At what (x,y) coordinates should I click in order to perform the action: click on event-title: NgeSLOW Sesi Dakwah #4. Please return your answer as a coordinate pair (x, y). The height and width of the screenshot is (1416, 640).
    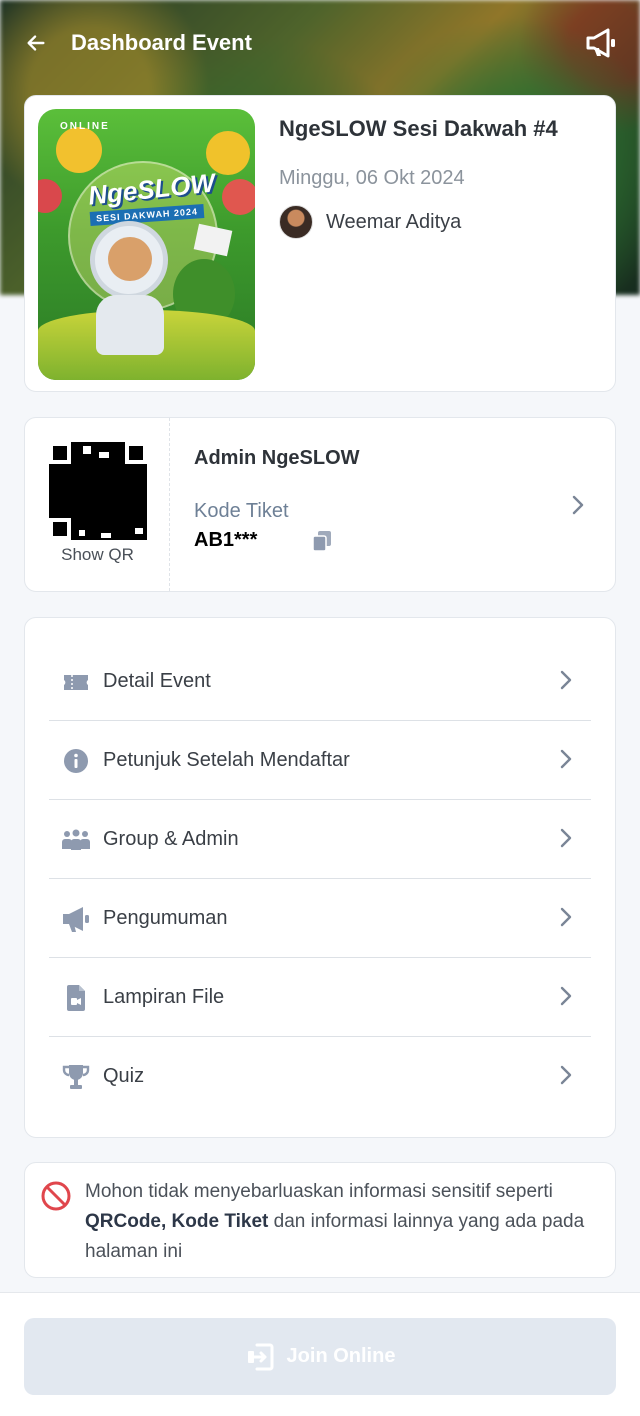
    Looking at the image, I should click on (418, 128).